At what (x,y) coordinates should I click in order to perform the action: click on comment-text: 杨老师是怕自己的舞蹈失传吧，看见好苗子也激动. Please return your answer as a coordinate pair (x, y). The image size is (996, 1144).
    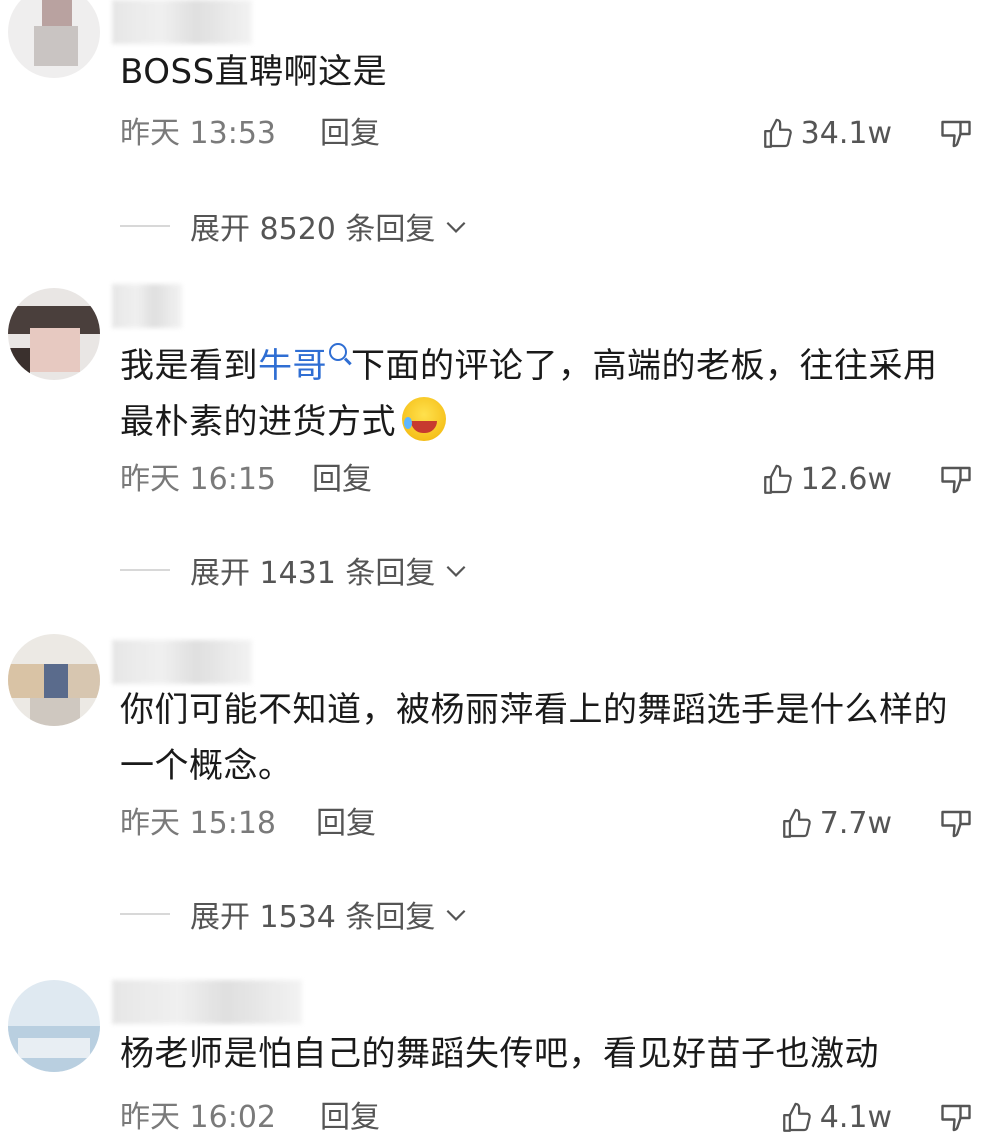
    Looking at the image, I should click on (543, 1054).